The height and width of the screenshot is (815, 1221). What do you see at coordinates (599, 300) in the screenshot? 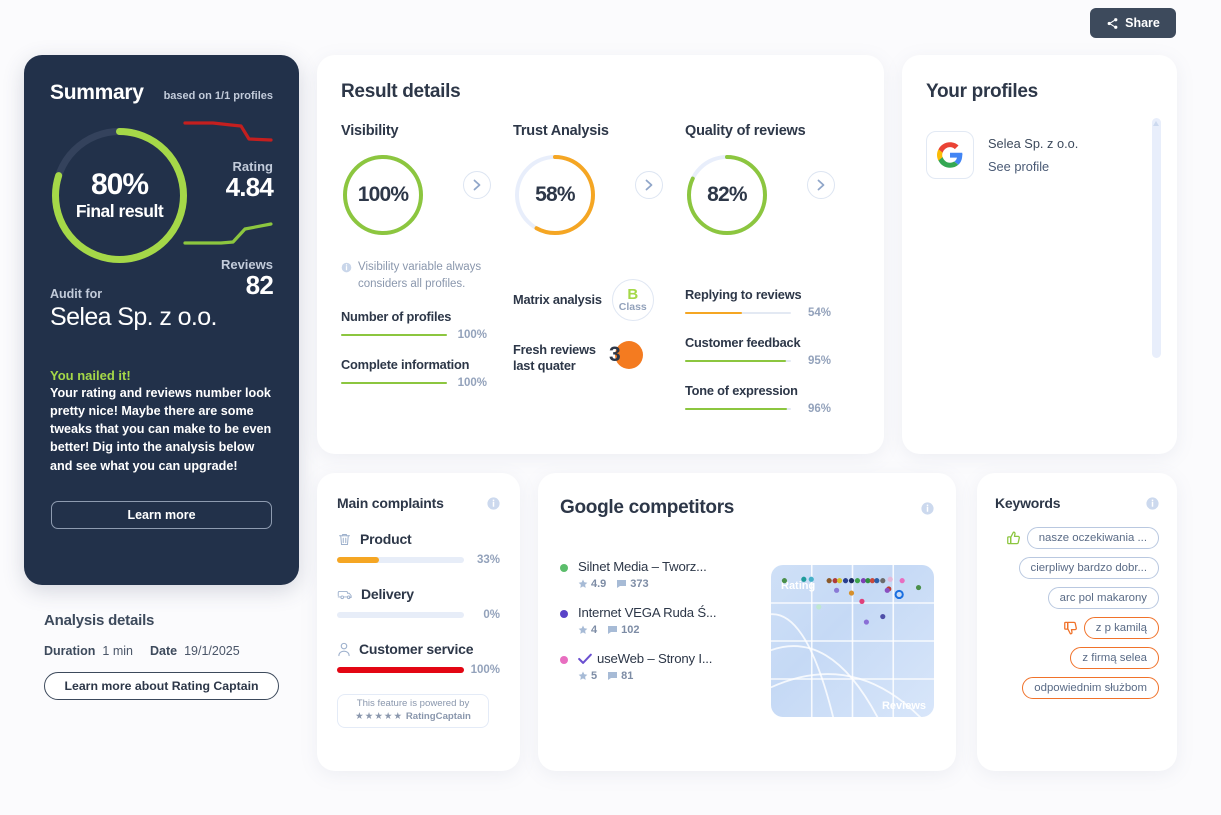
I see `matrix-analysis-row: Matrix analysis B Class` at bounding box center [599, 300].